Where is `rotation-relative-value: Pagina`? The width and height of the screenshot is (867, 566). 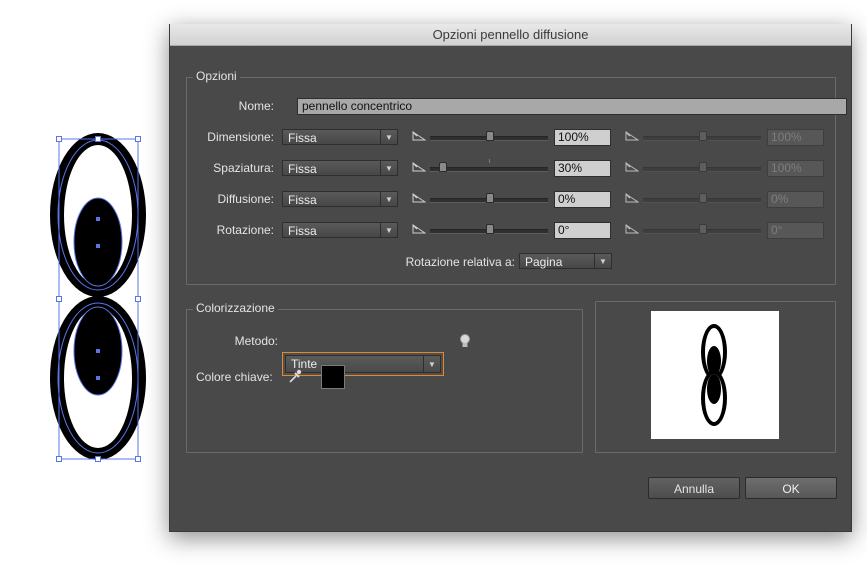
rotation-relative-value: Pagina is located at coordinates (544, 262).